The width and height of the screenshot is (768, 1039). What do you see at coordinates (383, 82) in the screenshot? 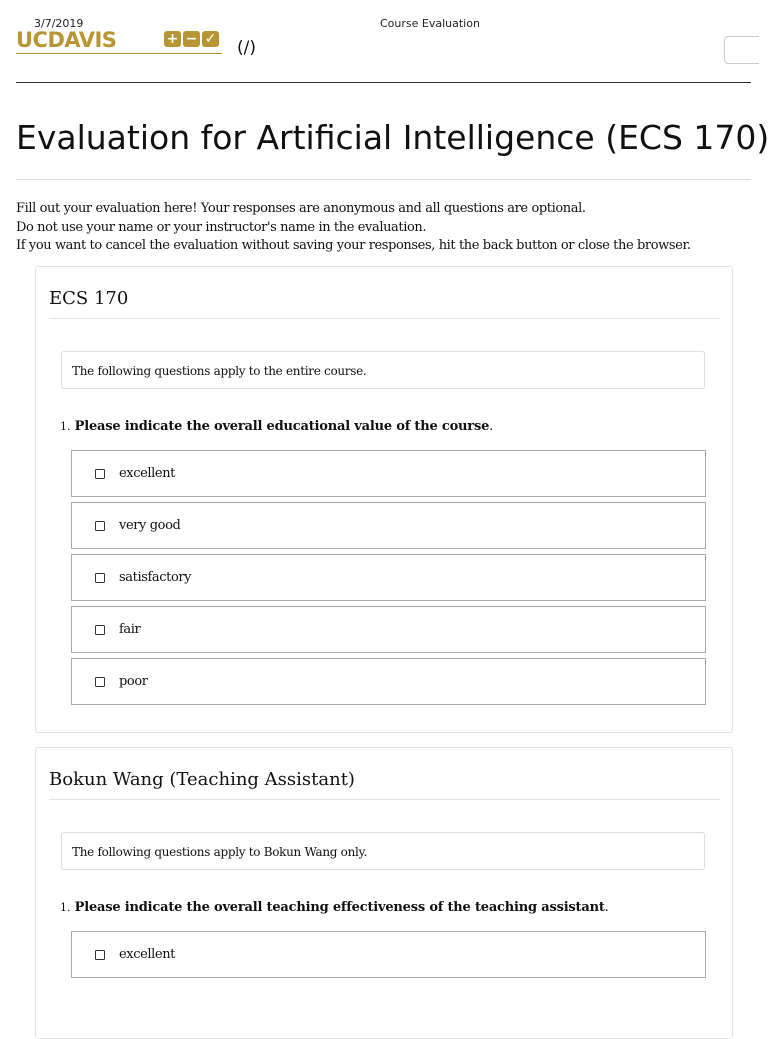
I see `header-divider` at bounding box center [383, 82].